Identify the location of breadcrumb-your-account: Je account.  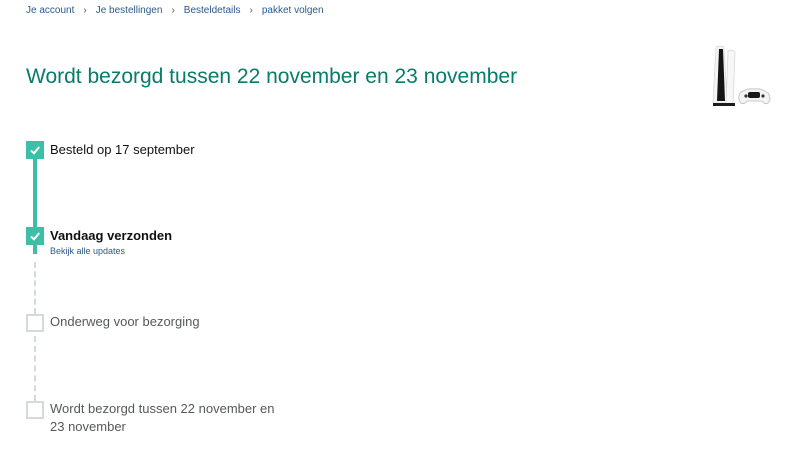
(50, 11).